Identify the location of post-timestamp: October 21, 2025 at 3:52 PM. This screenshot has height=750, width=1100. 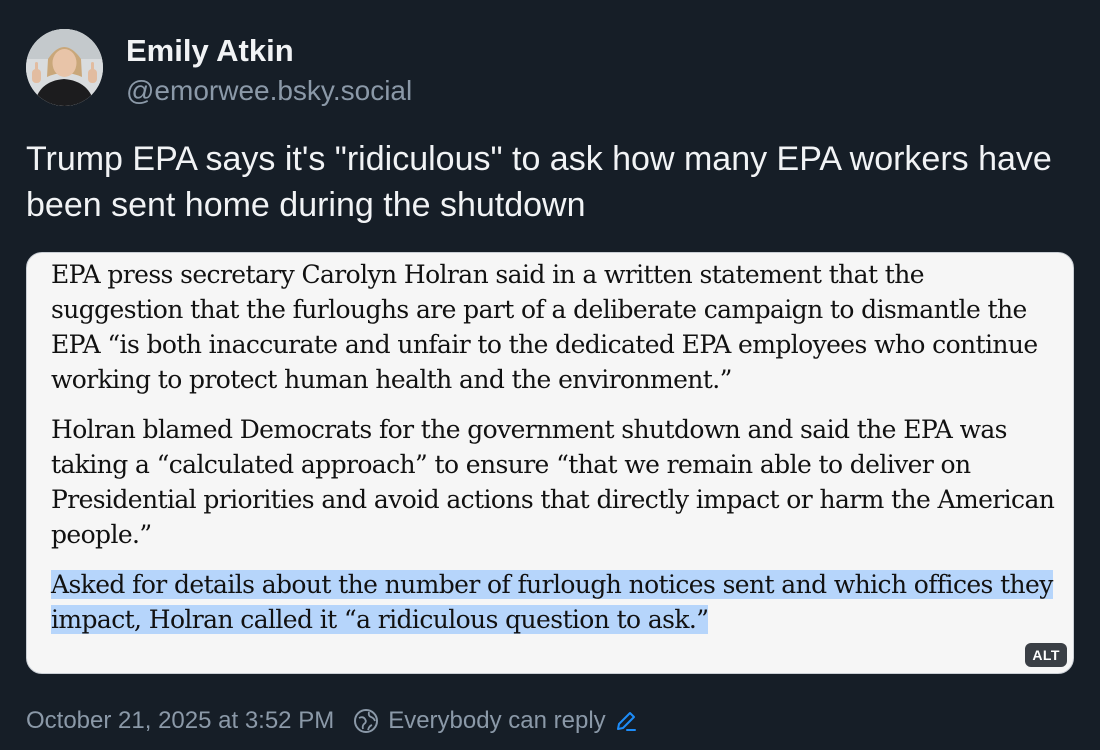
(180, 721).